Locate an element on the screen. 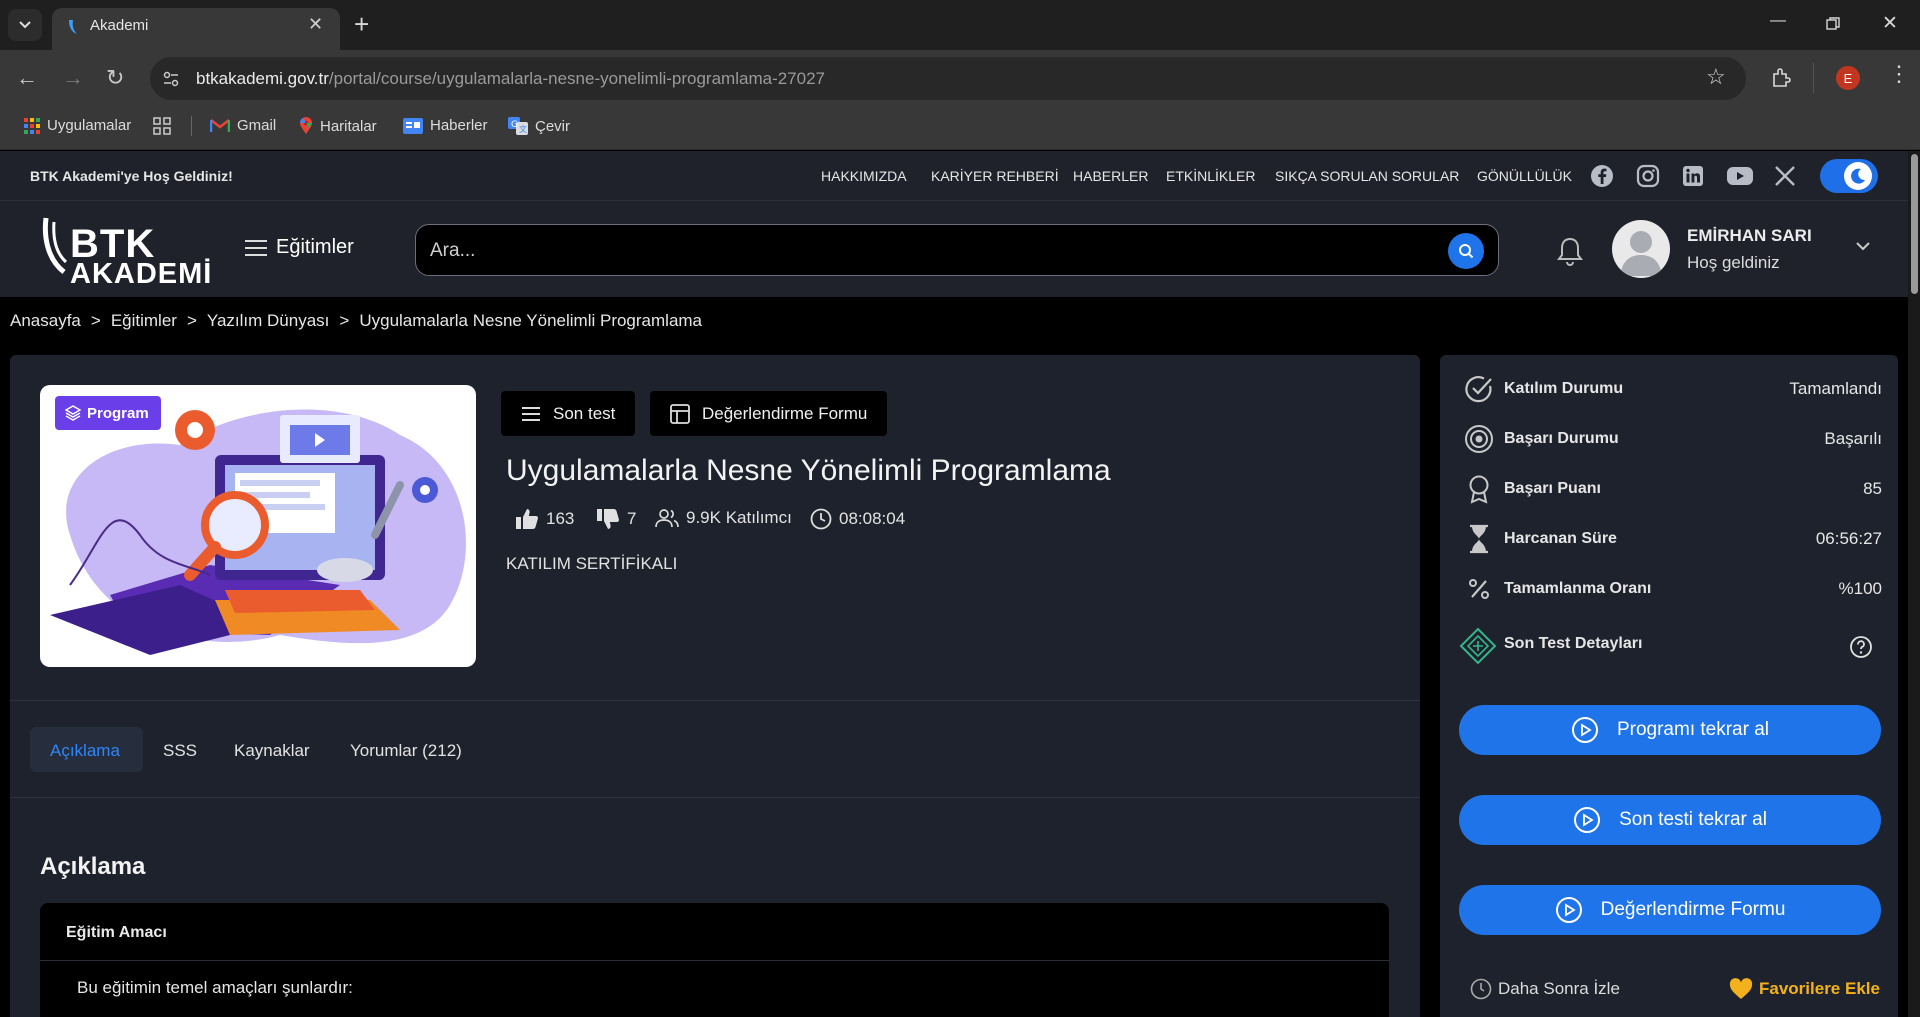  list-icon is located at coordinates (531, 413).